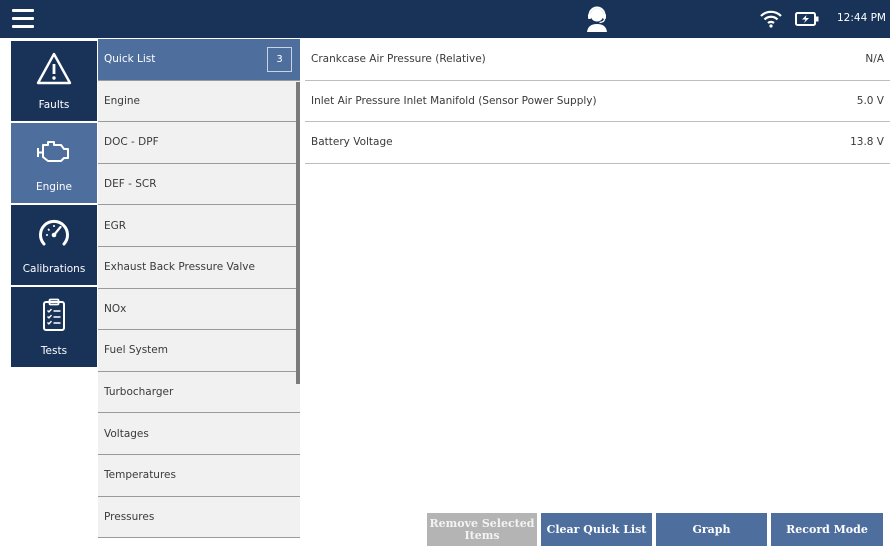  Describe the element at coordinates (874, 59) in the screenshot. I see `parameter-value: N/A` at that location.